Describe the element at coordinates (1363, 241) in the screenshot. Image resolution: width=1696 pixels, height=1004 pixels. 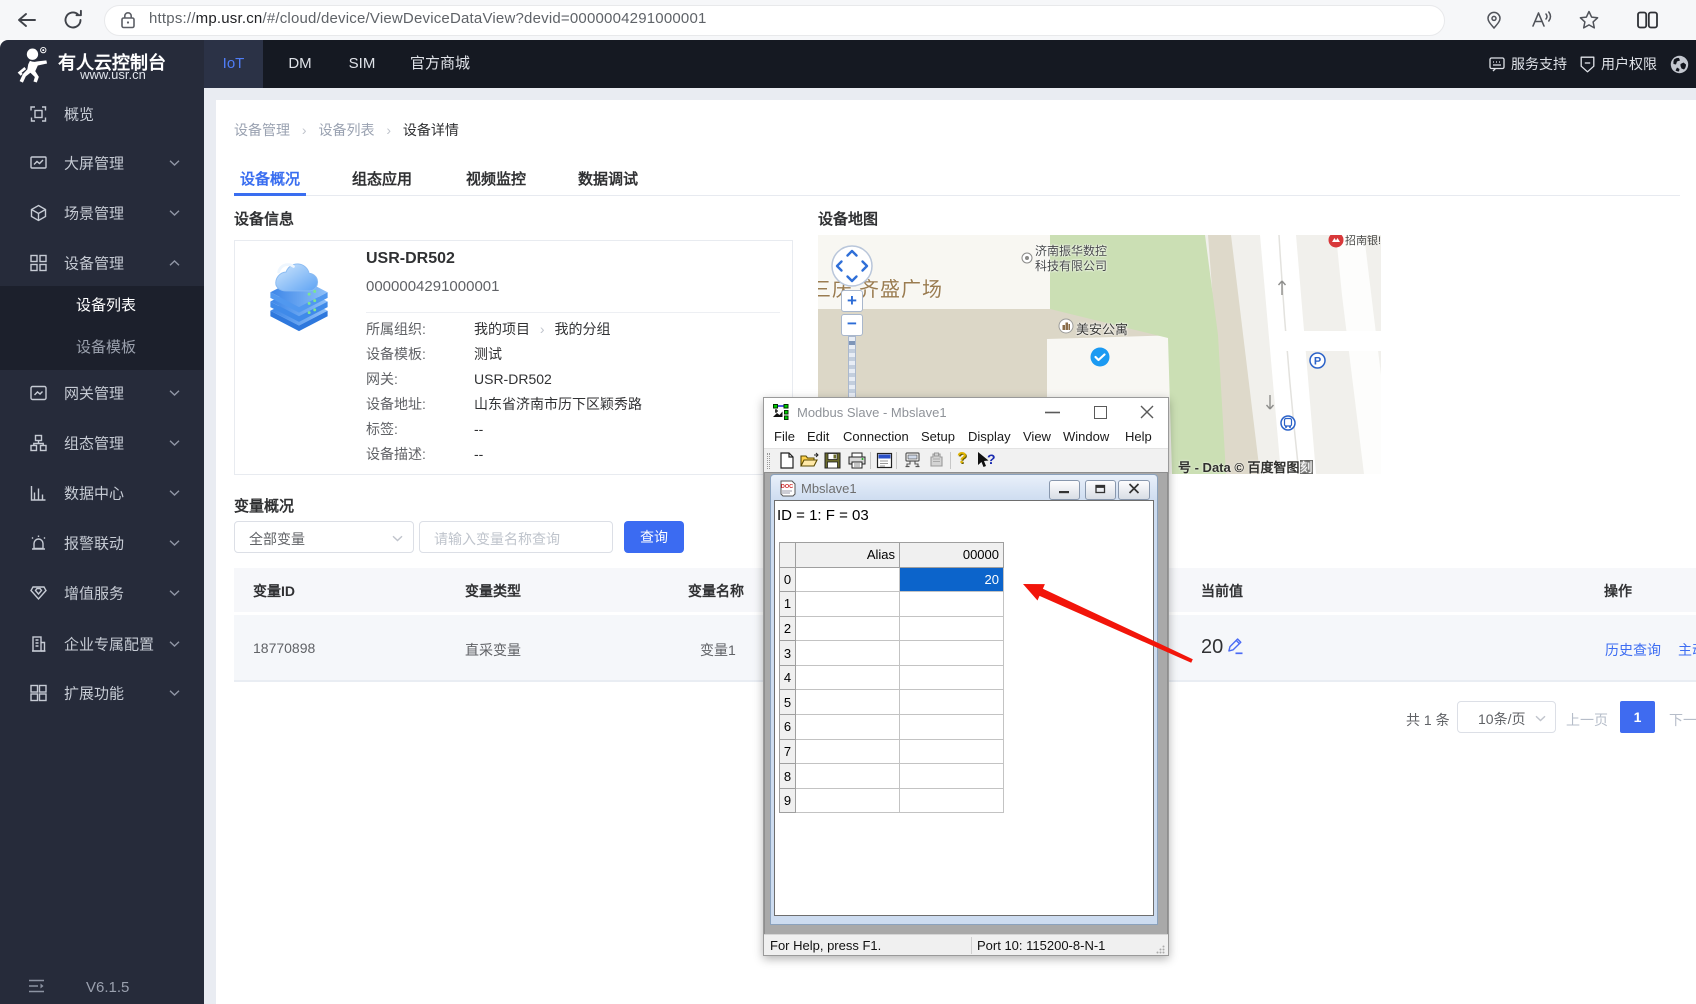
I see `svg-text: 招南银!` at that location.